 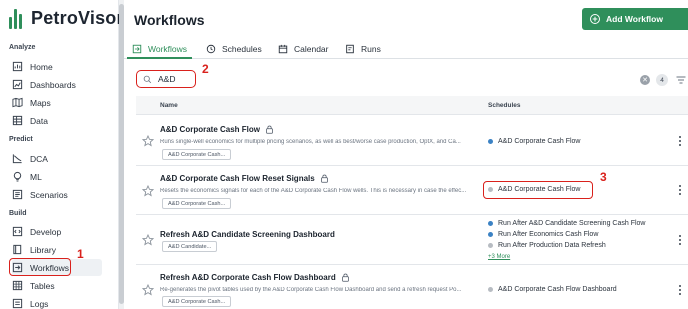 I want to click on schedule-item: A&D Corporate Cash Flow, so click(x=534, y=141).